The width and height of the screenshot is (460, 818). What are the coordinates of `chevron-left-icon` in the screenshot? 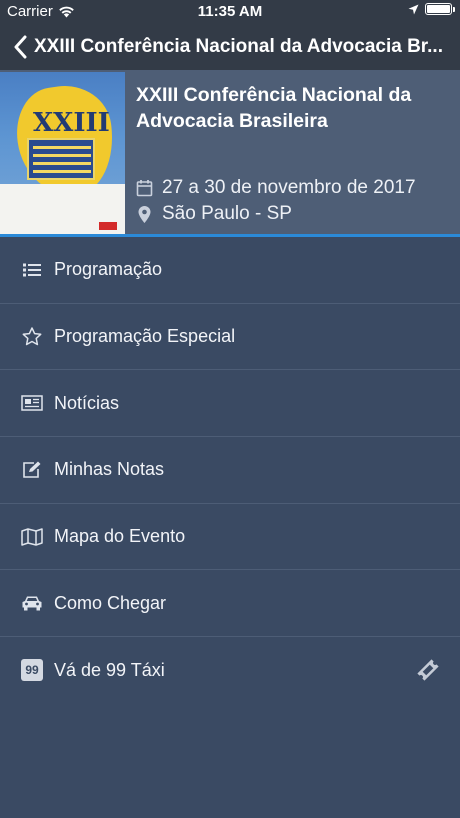 It's located at (20, 47).